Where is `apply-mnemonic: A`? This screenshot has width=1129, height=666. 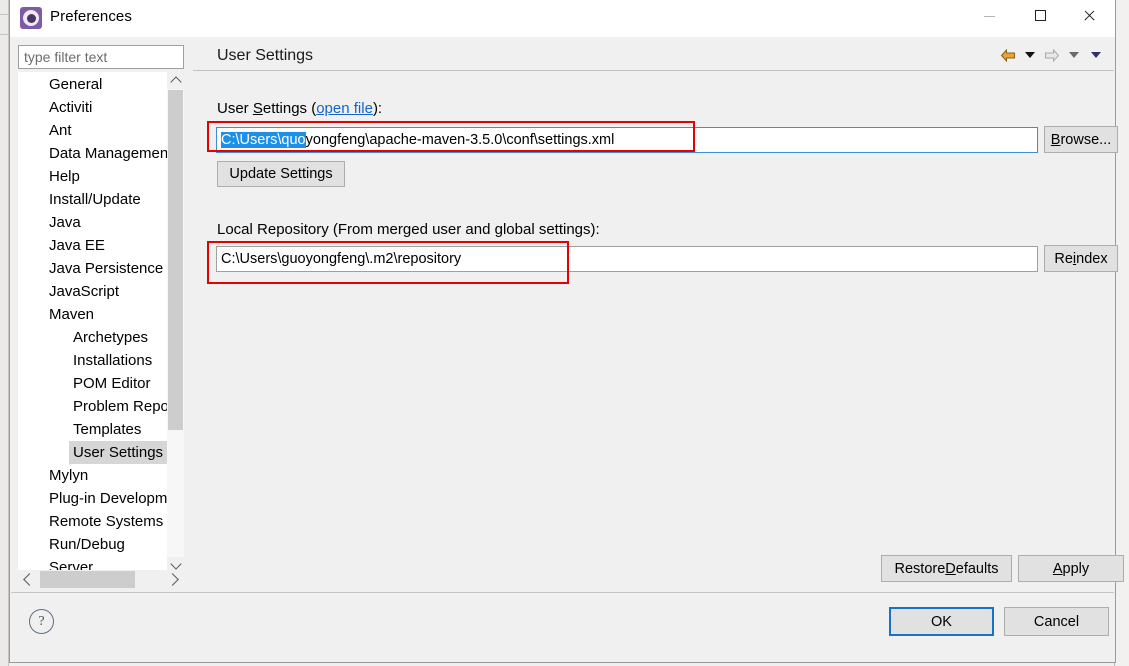
apply-mnemonic: A is located at coordinates (1057, 568).